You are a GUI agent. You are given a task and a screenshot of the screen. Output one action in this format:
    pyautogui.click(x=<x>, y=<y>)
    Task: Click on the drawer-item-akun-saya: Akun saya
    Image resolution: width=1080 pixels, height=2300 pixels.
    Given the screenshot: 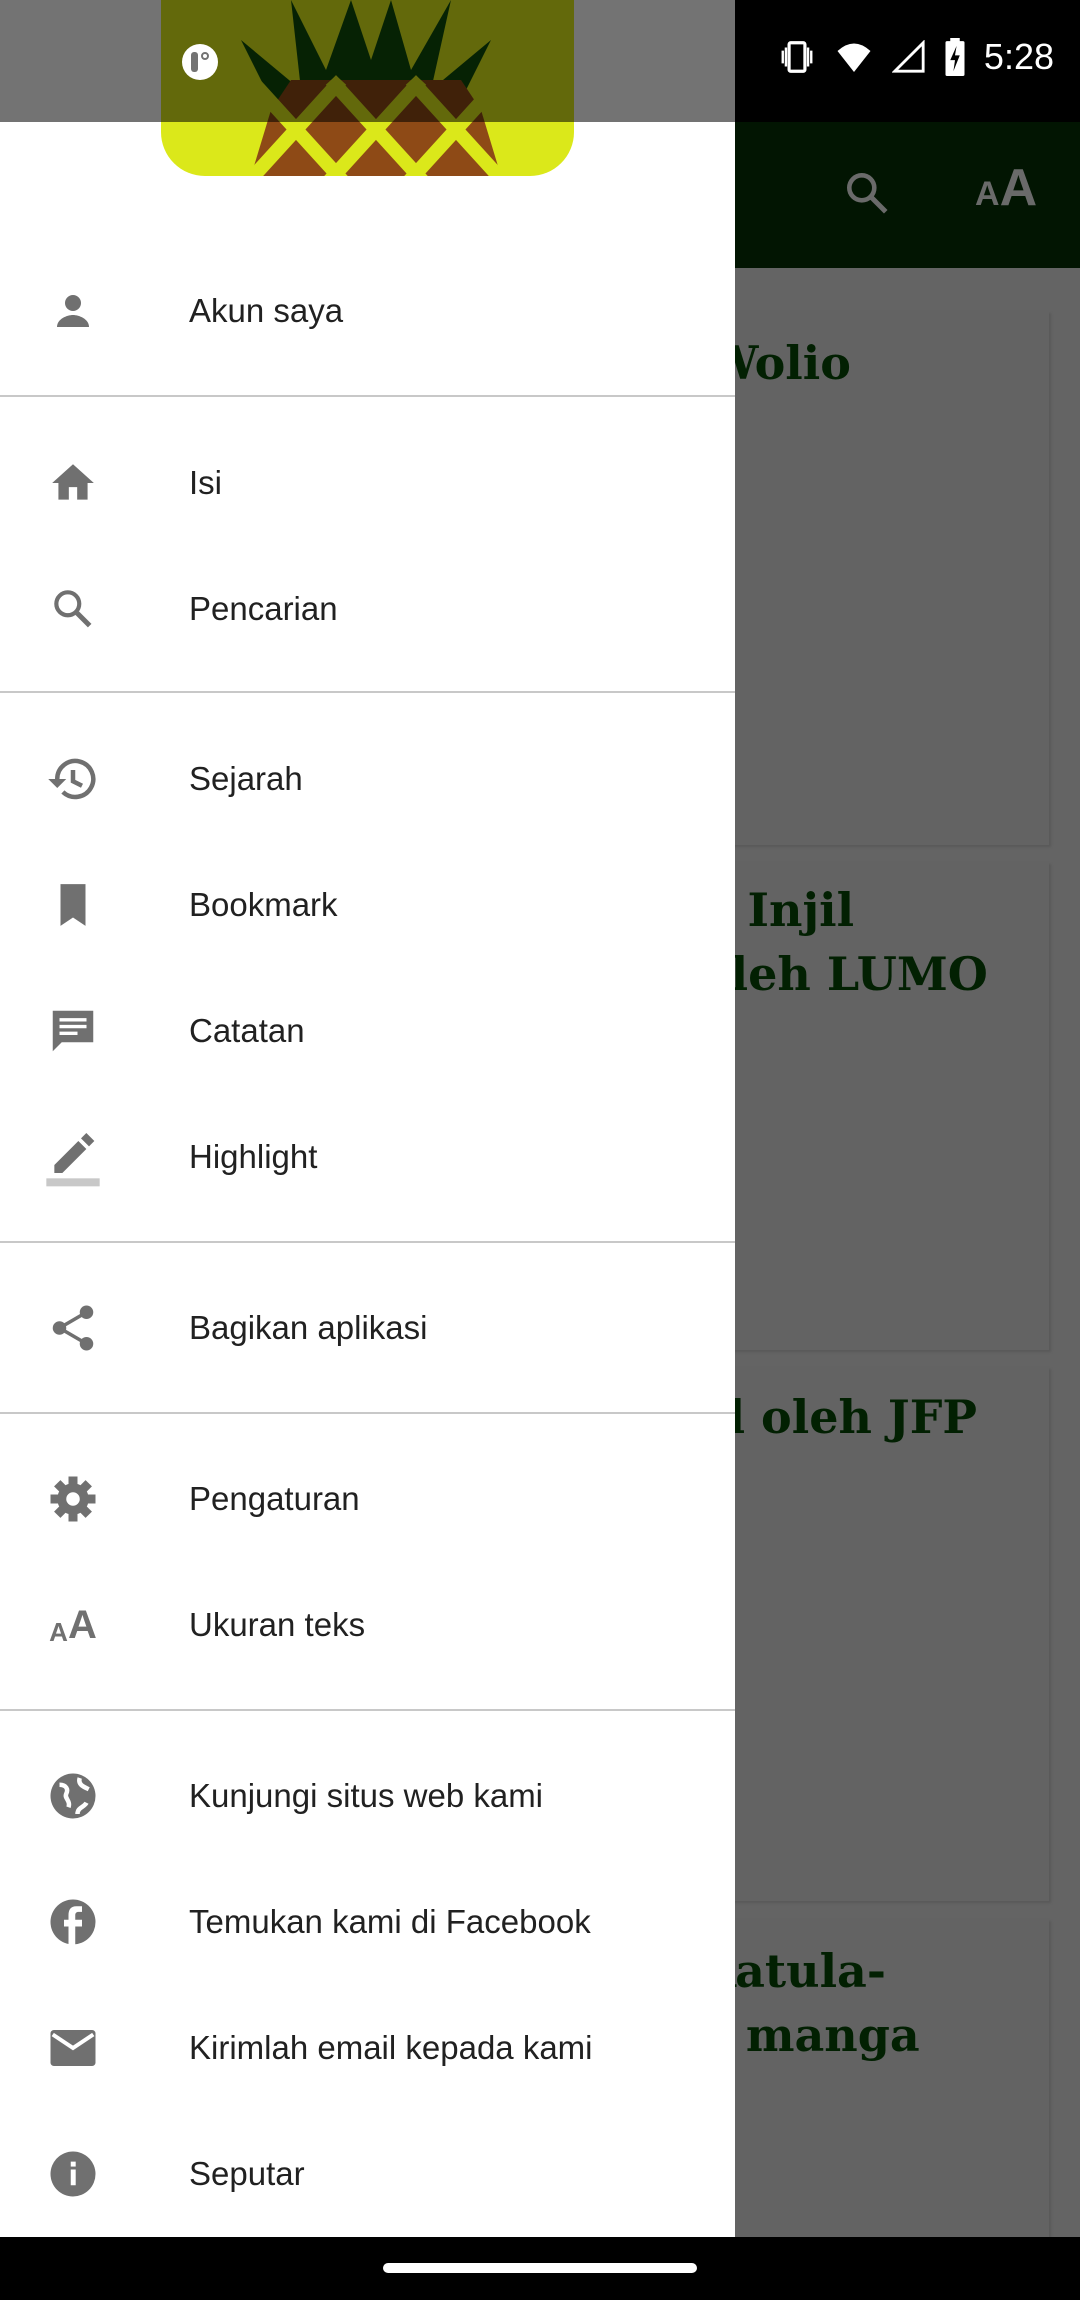 What is the action you would take?
    pyautogui.click(x=367, y=311)
    